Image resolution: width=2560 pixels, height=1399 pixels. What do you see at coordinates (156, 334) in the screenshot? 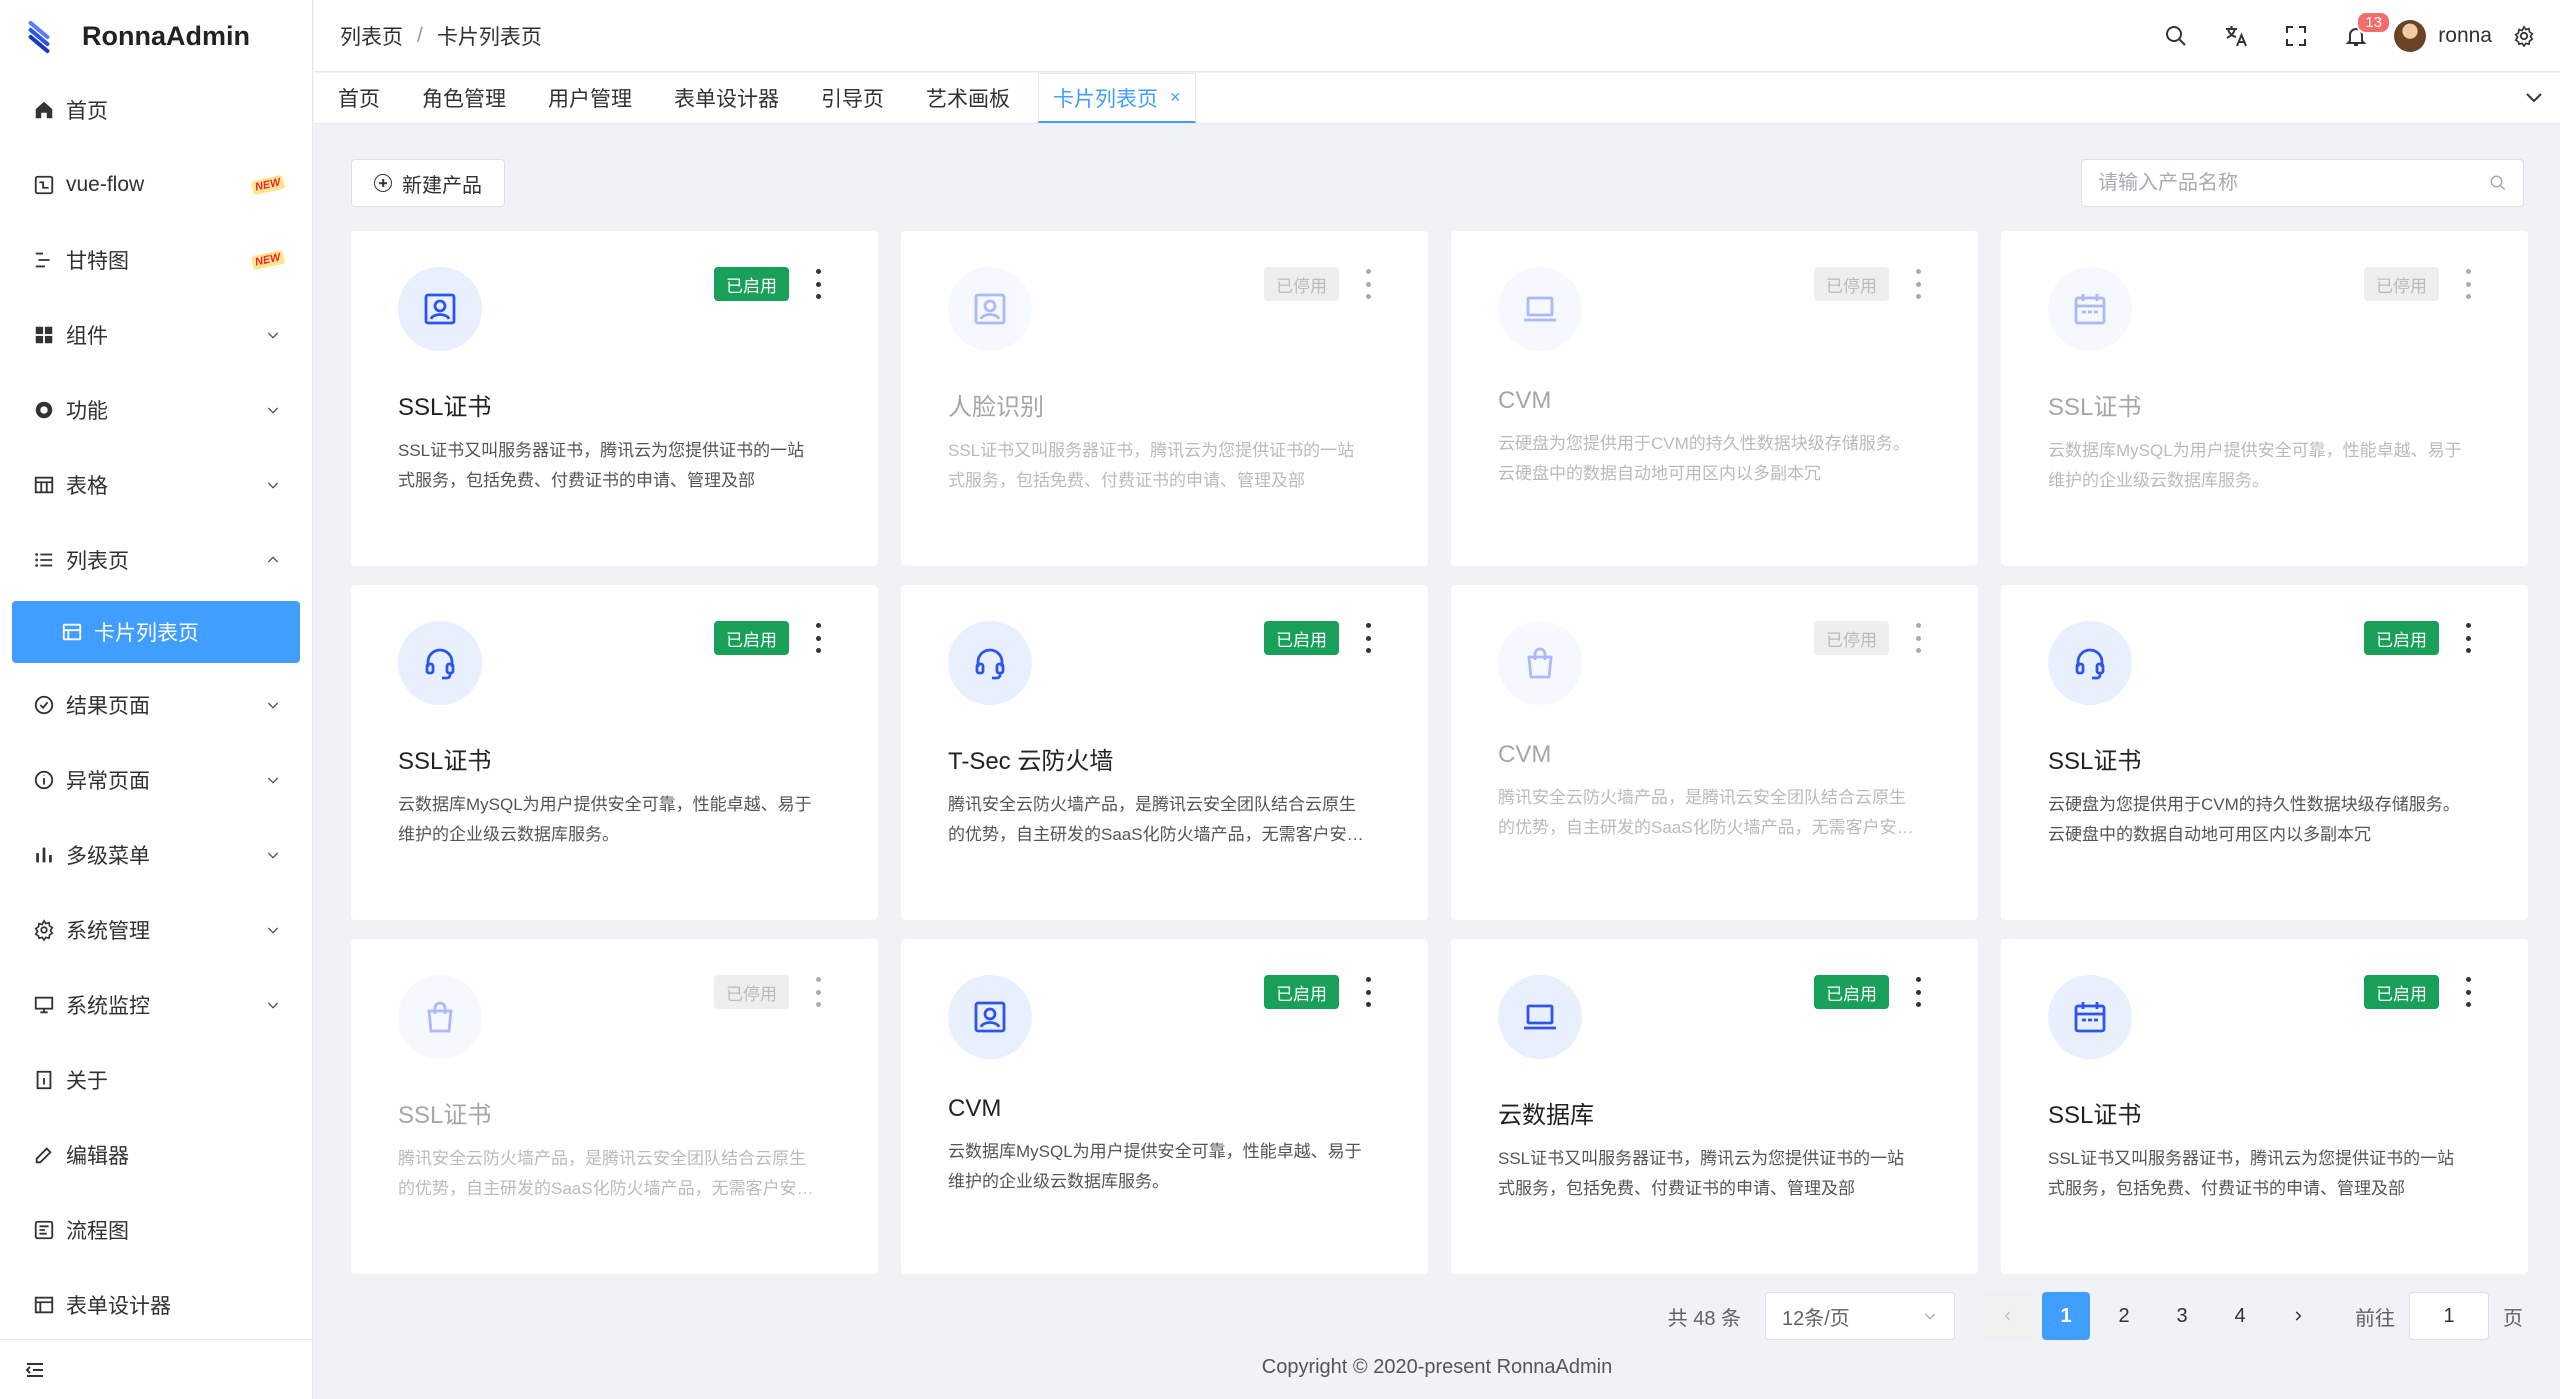
I see `sidebar-item-3: 组件` at bounding box center [156, 334].